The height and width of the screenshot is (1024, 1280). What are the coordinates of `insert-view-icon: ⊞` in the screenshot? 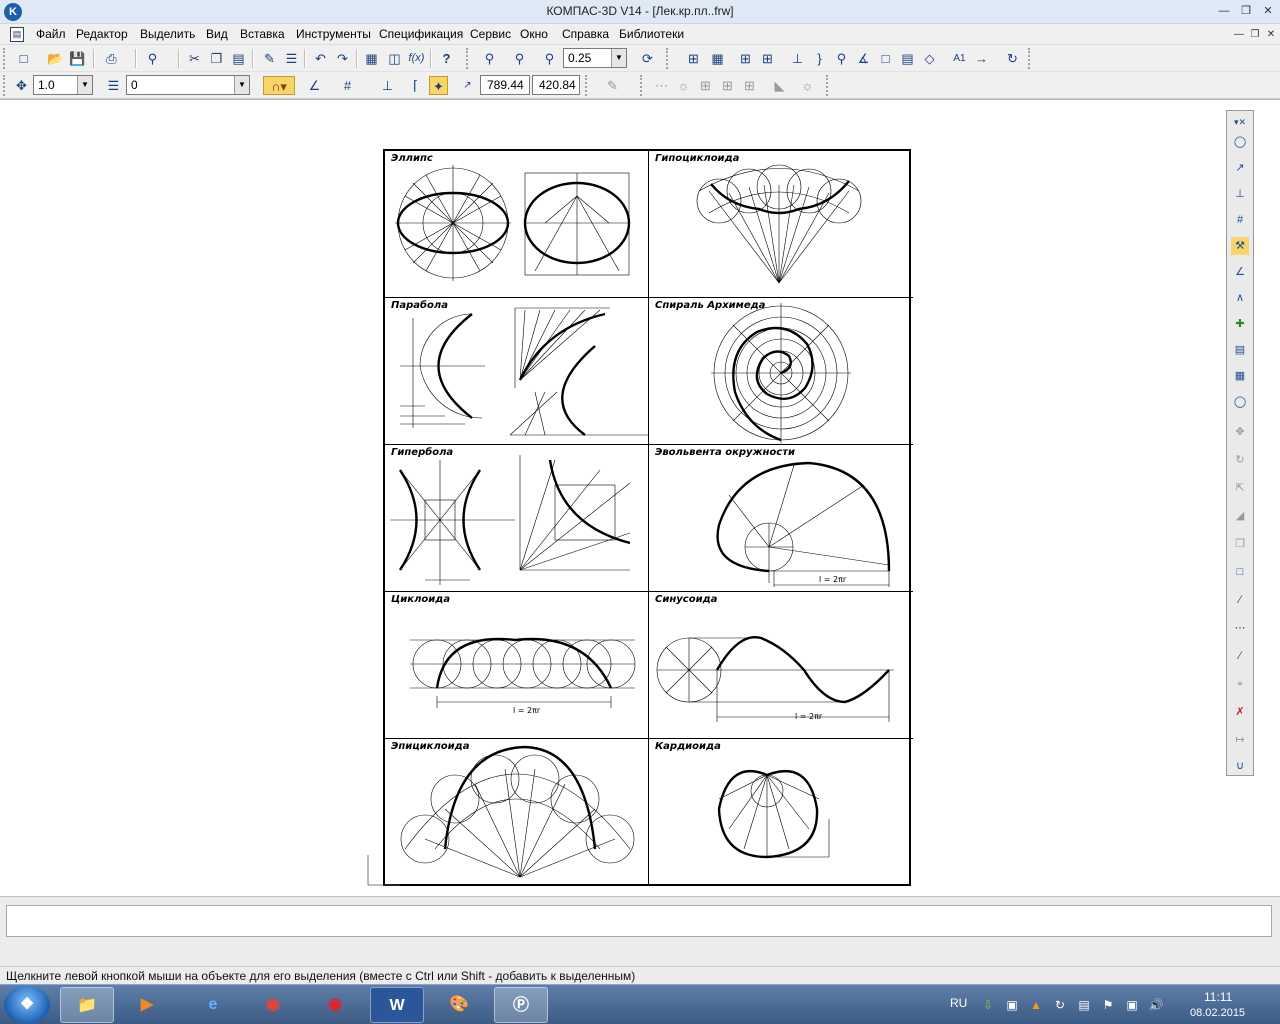 It's located at (767, 58).